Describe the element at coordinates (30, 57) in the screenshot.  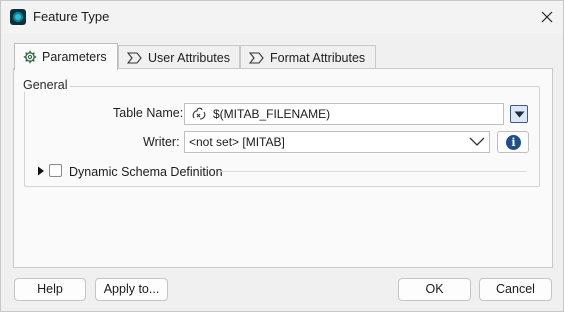
I see `gear-icon` at that location.